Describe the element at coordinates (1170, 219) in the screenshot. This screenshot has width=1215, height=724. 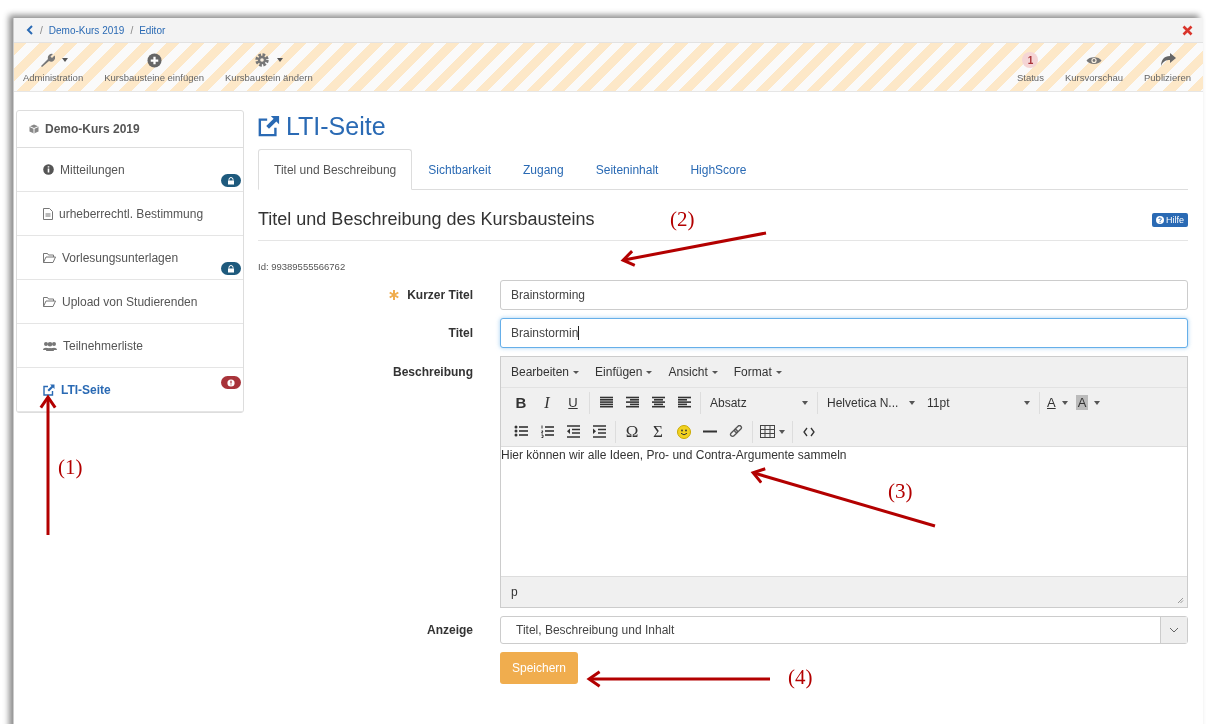
I see `help-button: Hilfe` at that location.